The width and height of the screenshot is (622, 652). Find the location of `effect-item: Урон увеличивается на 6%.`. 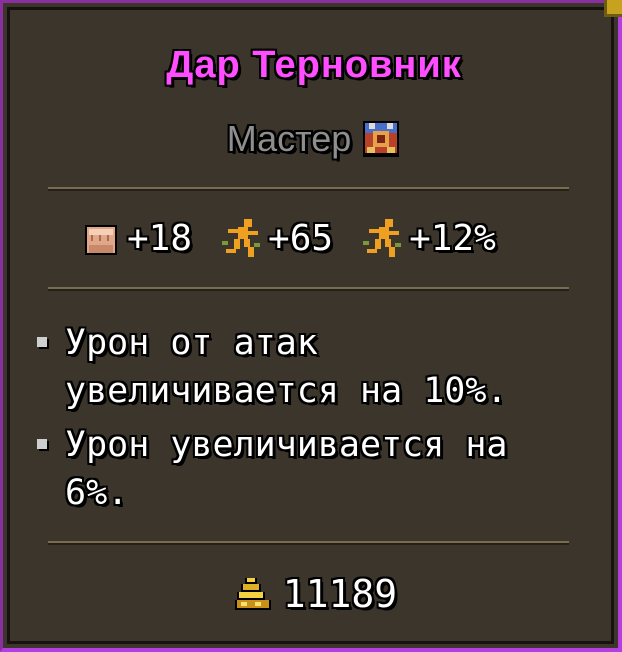

effect-item: Урон увеличивается на 6%. is located at coordinates (307, 469).